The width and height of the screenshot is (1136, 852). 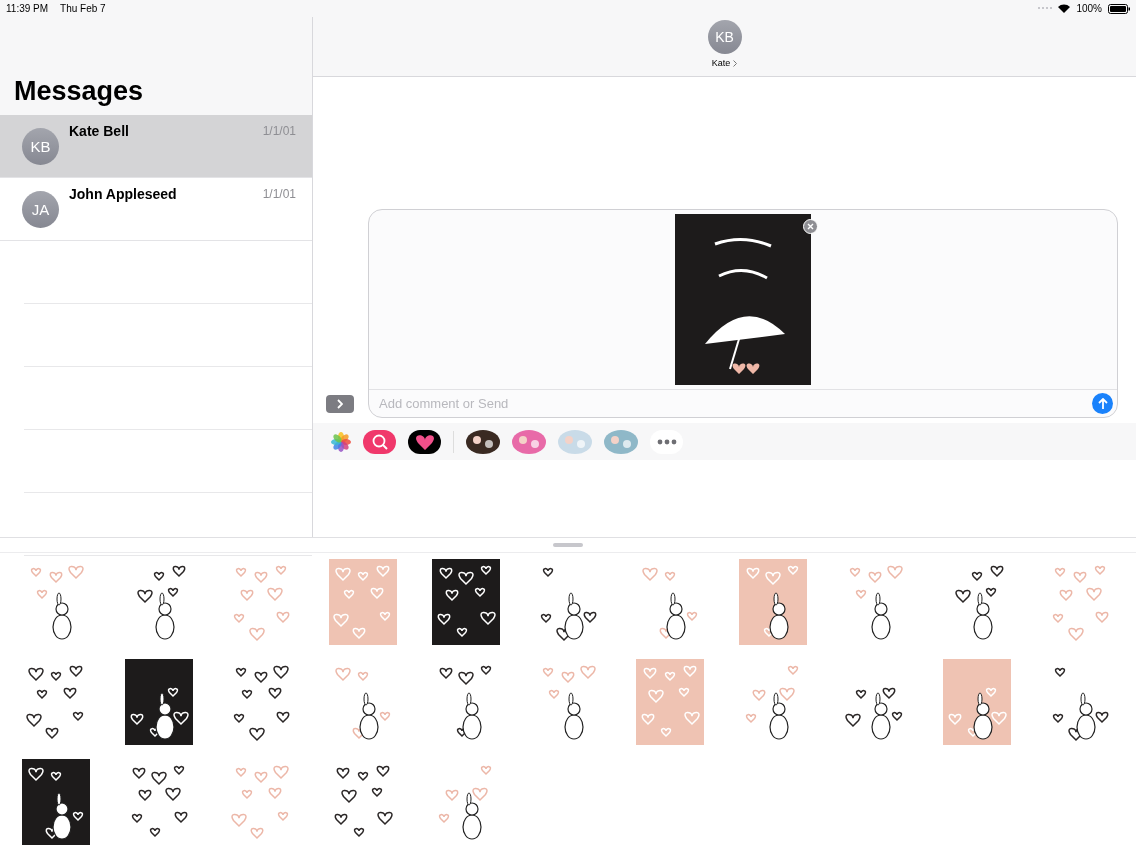 What do you see at coordinates (99, 131) in the screenshot?
I see `contact-name: Kate Bell` at bounding box center [99, 131].